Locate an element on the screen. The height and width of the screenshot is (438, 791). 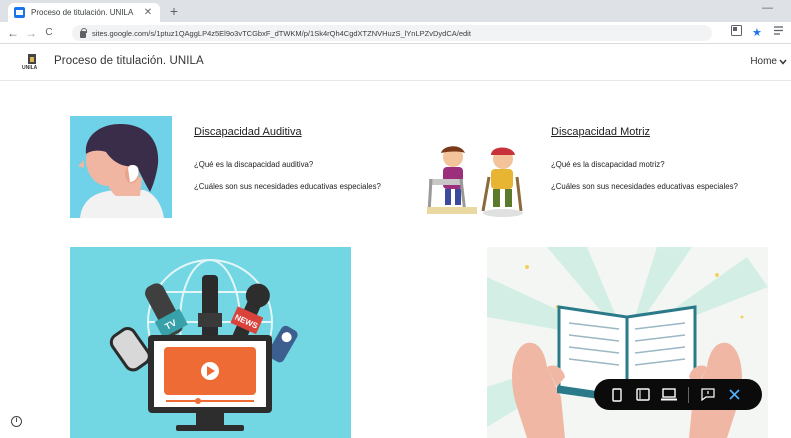
lock-icon is located at coordinates (83, 32).